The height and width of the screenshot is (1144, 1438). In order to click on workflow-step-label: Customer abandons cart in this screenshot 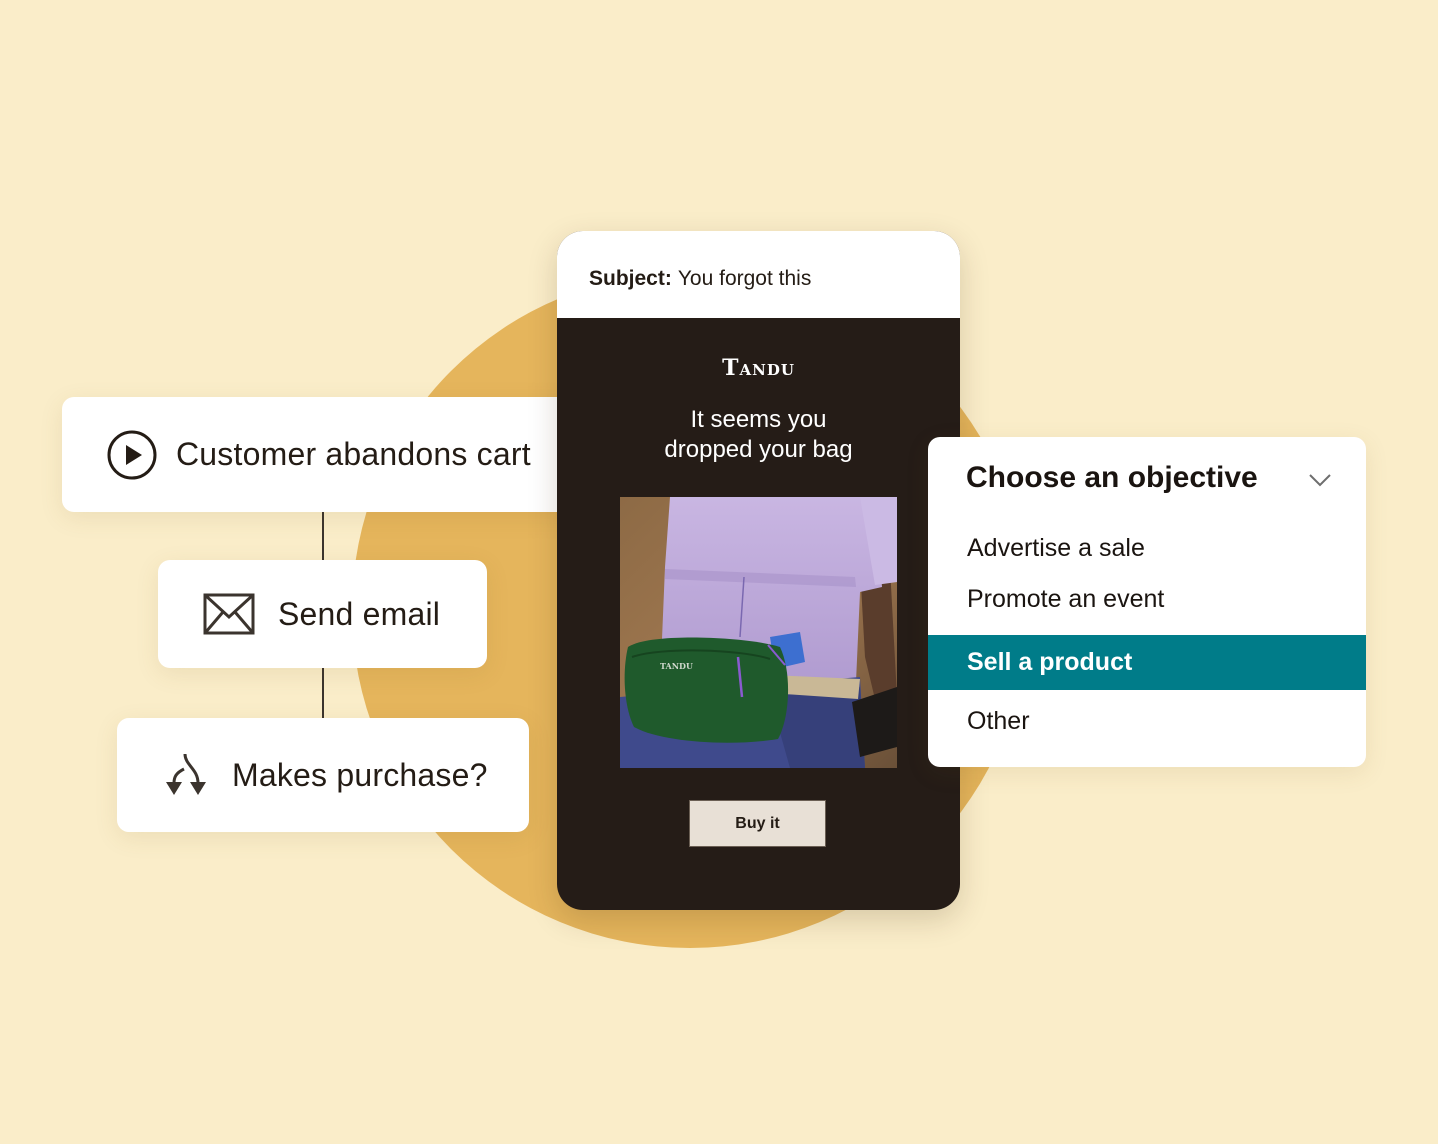, I will do `click(353, 454)`.